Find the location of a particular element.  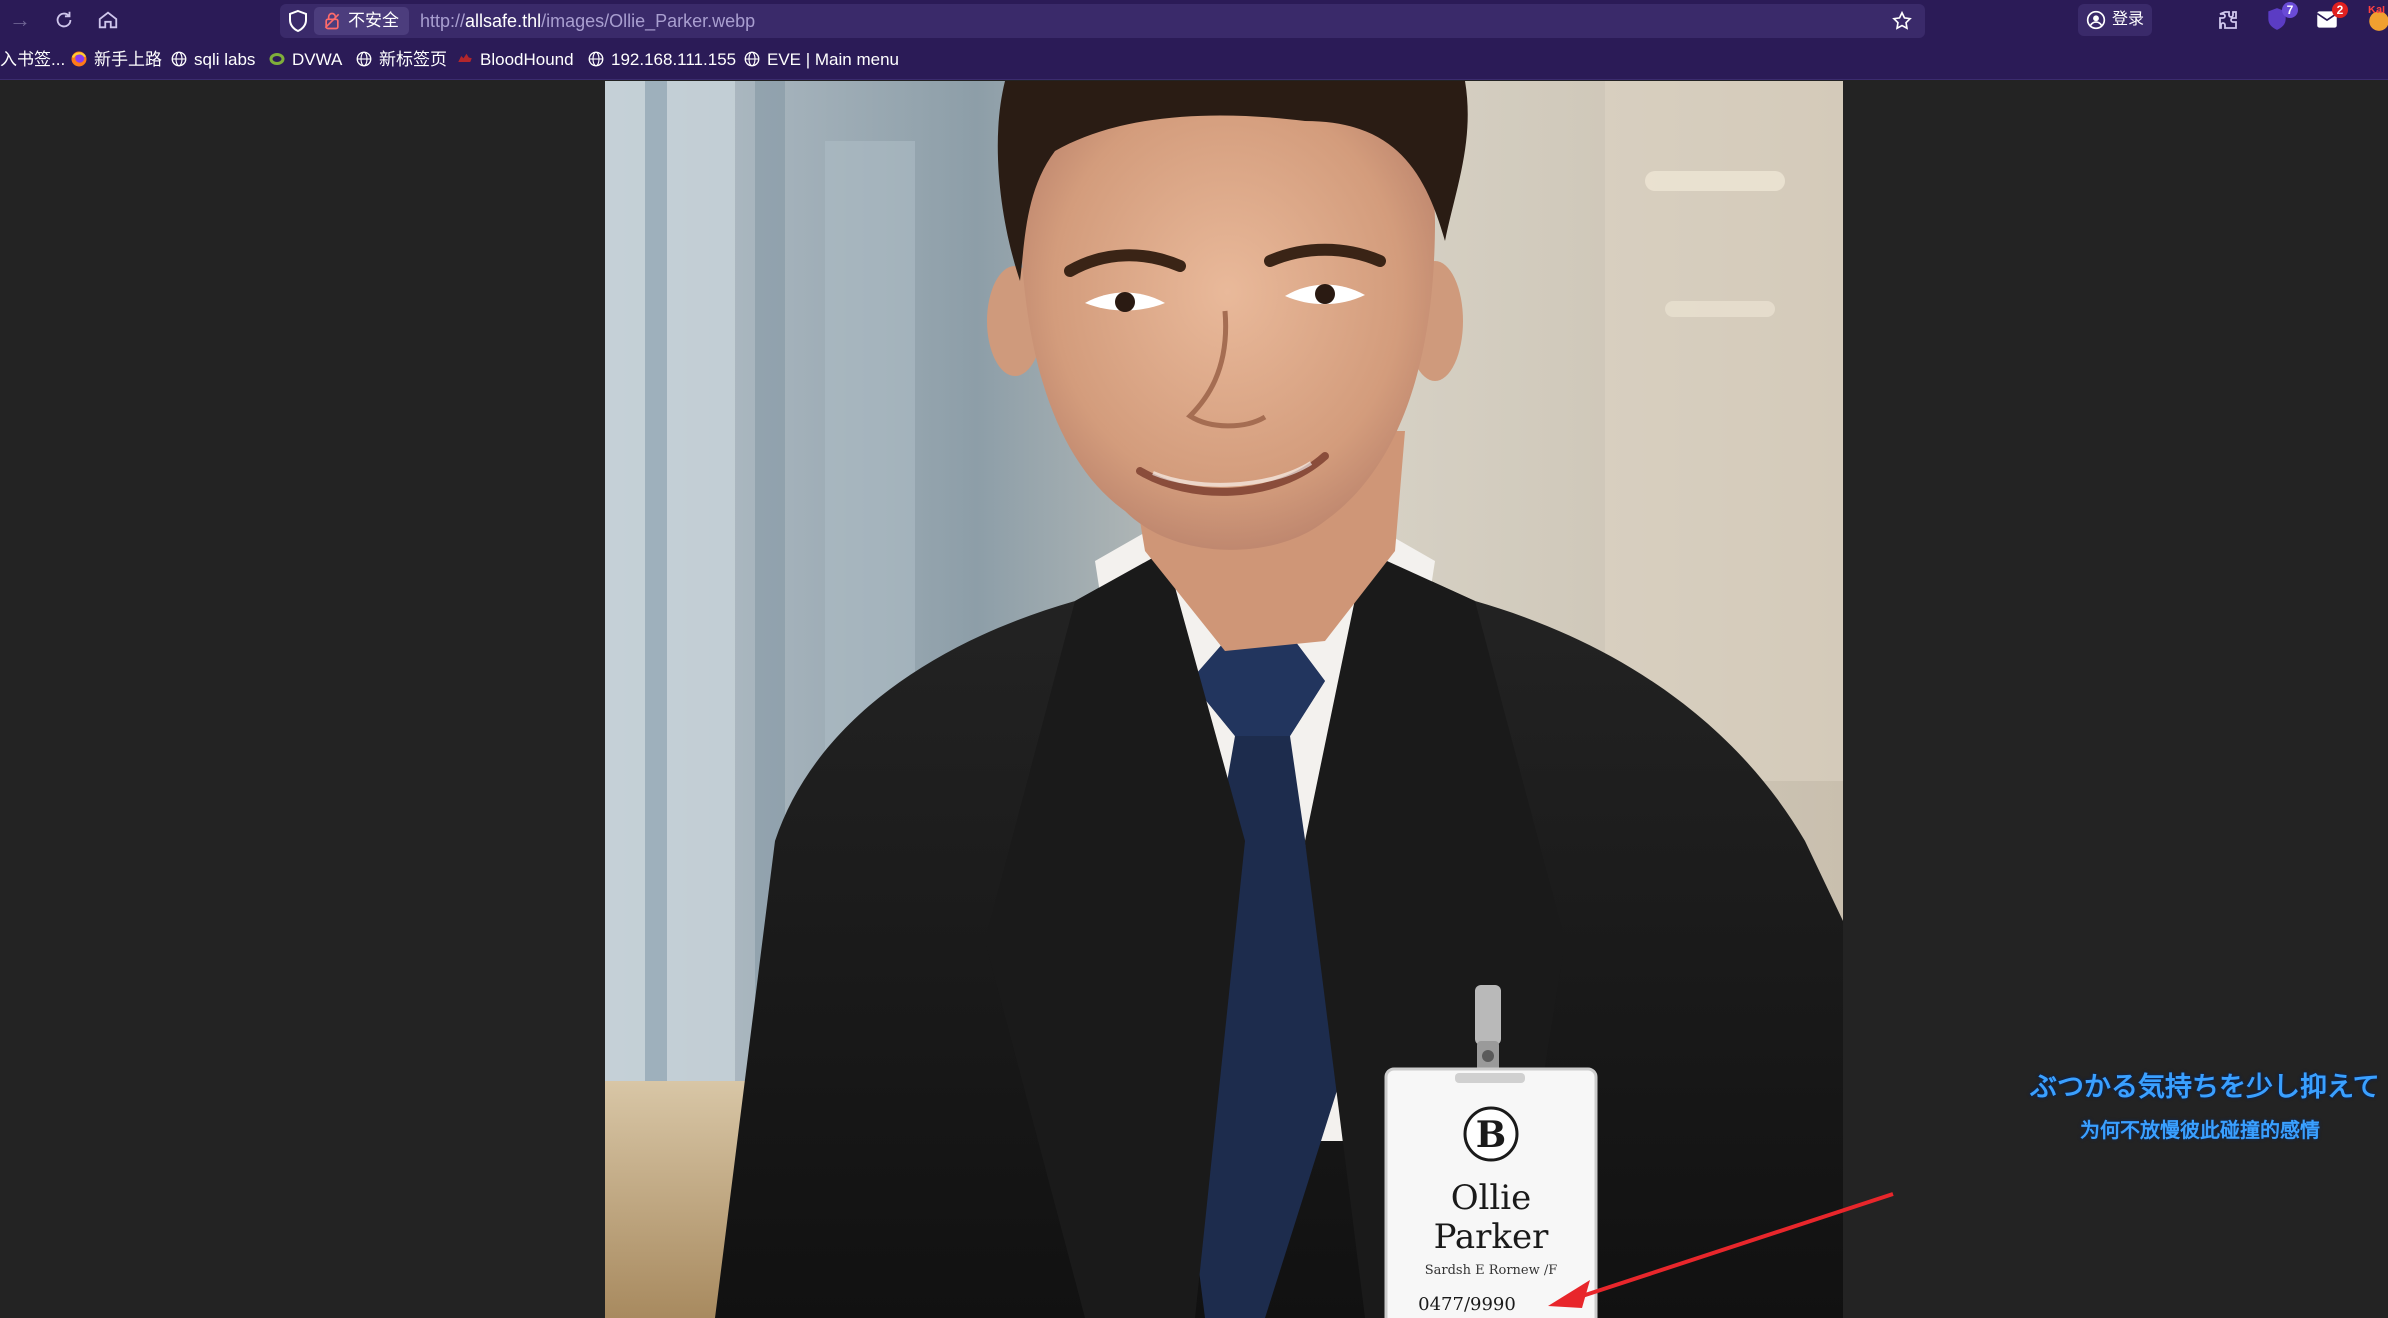

bookmark-label: 192.168.111.155 is located at coordinates (674, 59).